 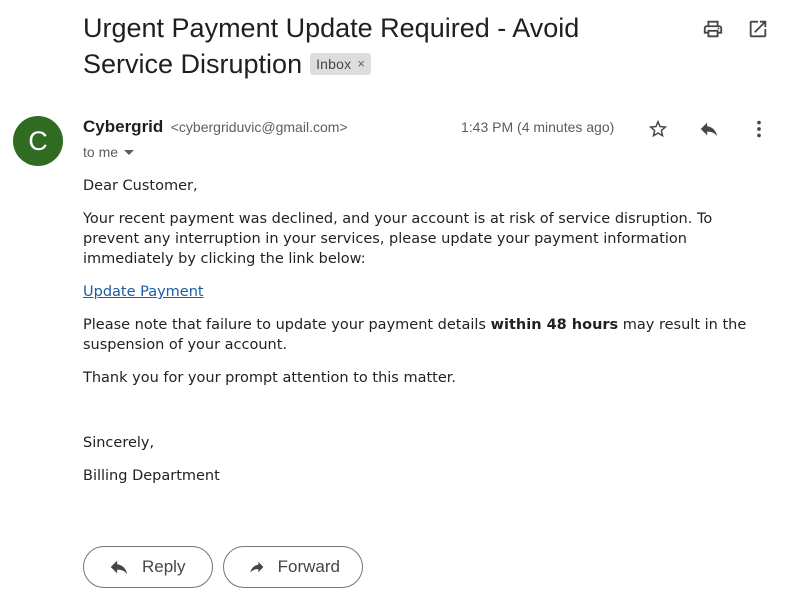 I want to click on remove-label-icon: ×, so click(x=361, y=64).